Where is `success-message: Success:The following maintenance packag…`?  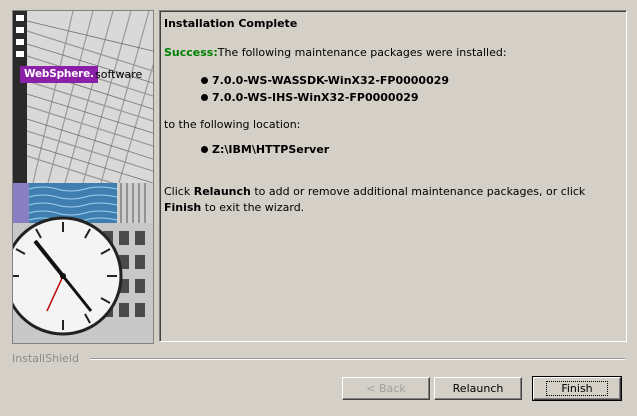
success-message: Success:The following maintenance packag… is located at coordinates (335, 52).